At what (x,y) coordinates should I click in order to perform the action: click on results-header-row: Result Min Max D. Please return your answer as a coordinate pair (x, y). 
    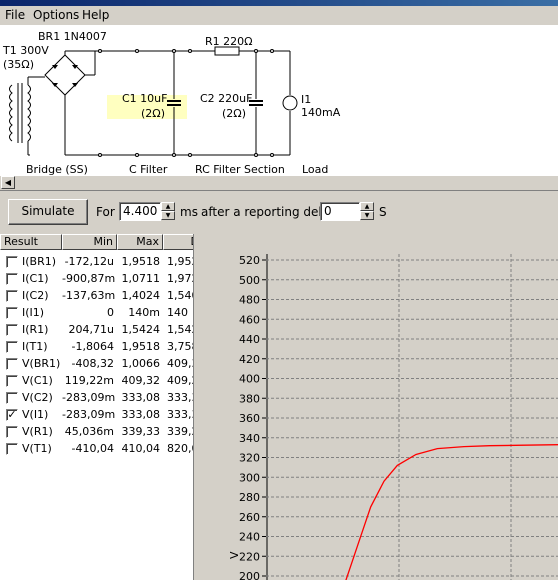
    Looking at the image, I should click on (96, 242).